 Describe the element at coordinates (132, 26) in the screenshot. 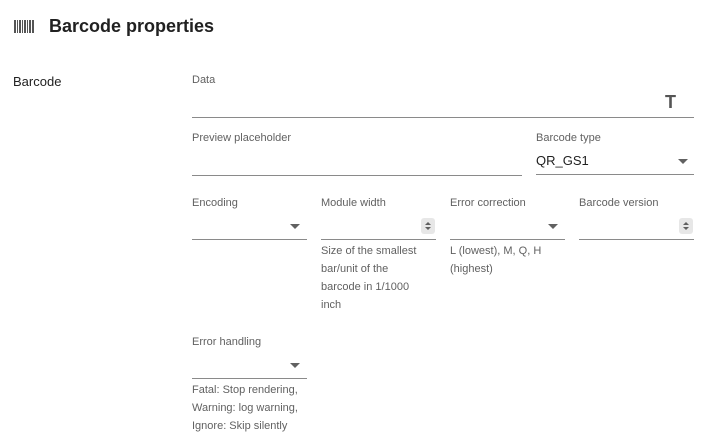

I see `page-title: Barcode properties` at that location.